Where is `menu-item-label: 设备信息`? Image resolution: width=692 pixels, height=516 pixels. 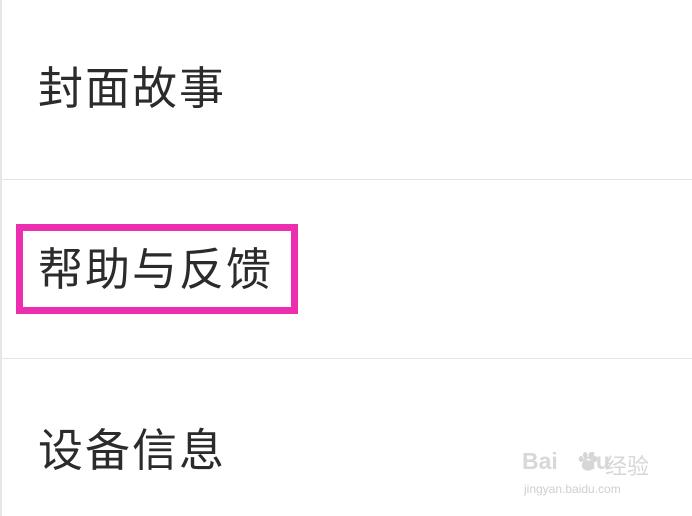 menu-item-label: 设备信息 is located at coordinates (132, 450).